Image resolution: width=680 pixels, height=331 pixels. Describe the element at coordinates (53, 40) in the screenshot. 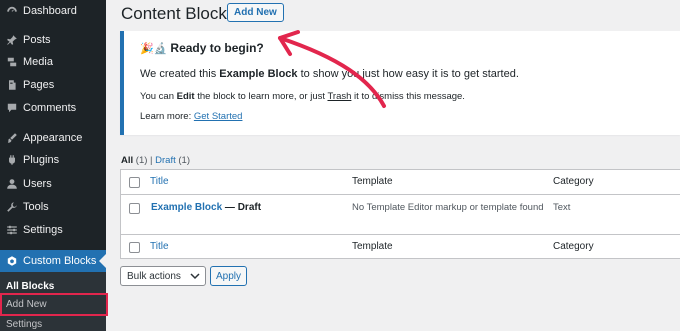

I see `sidebar-item-posts: Posts` at that location.